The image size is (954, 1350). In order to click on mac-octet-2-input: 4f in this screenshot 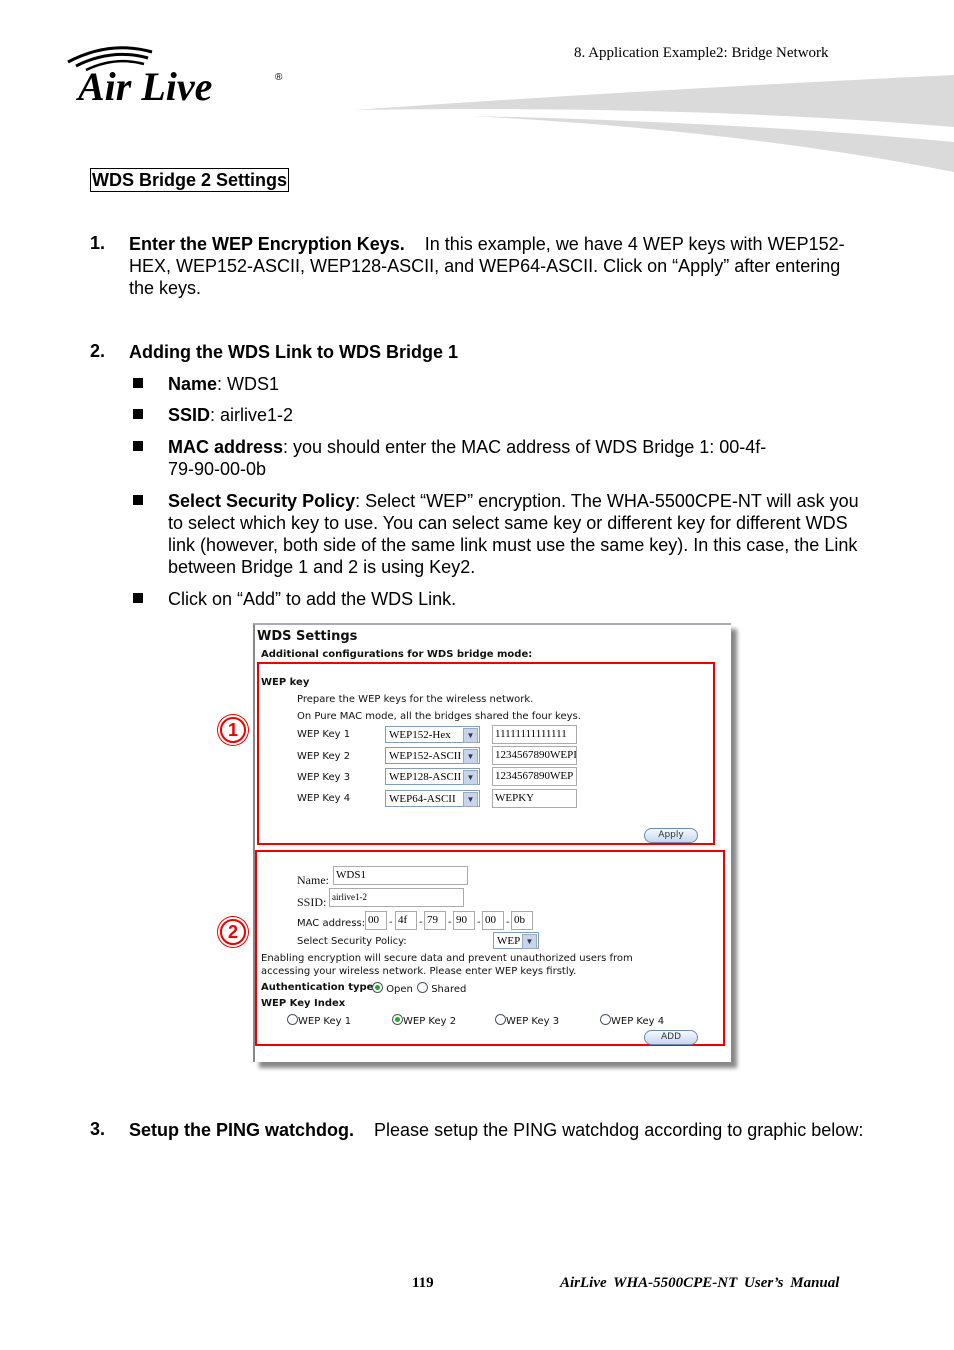, I will do `click(406, 920)`.